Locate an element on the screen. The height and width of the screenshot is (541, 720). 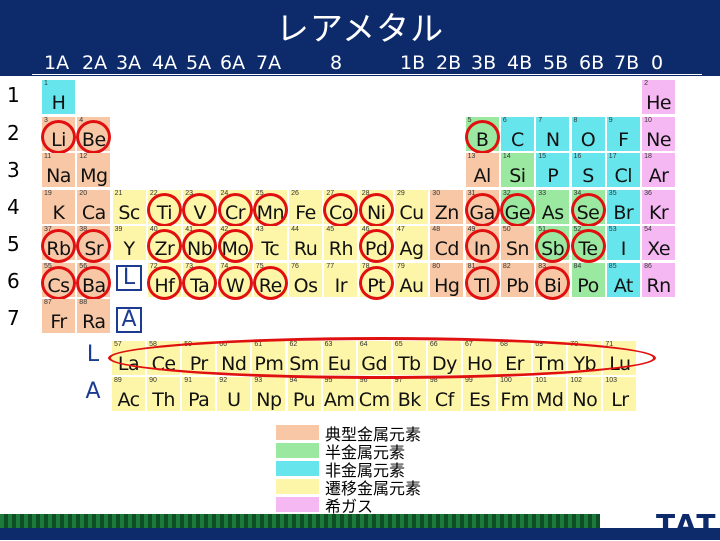
element-cell: 7N is located at coordinates (553, 133).